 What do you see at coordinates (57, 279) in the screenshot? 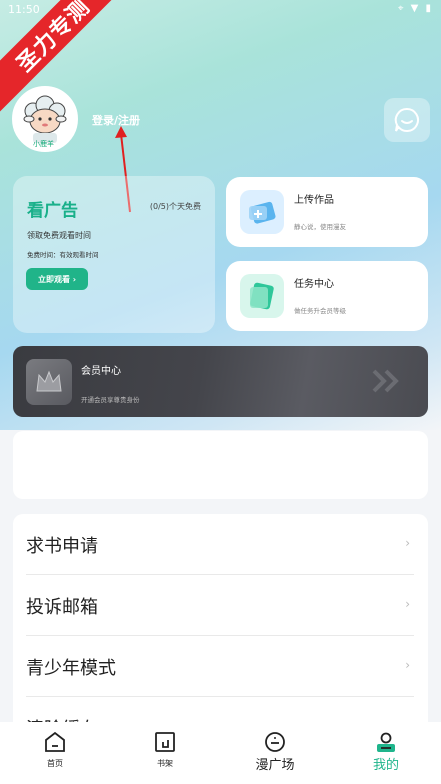
I see `watch-now-button: 立即观看 ›` at bounding box center [57, 279].